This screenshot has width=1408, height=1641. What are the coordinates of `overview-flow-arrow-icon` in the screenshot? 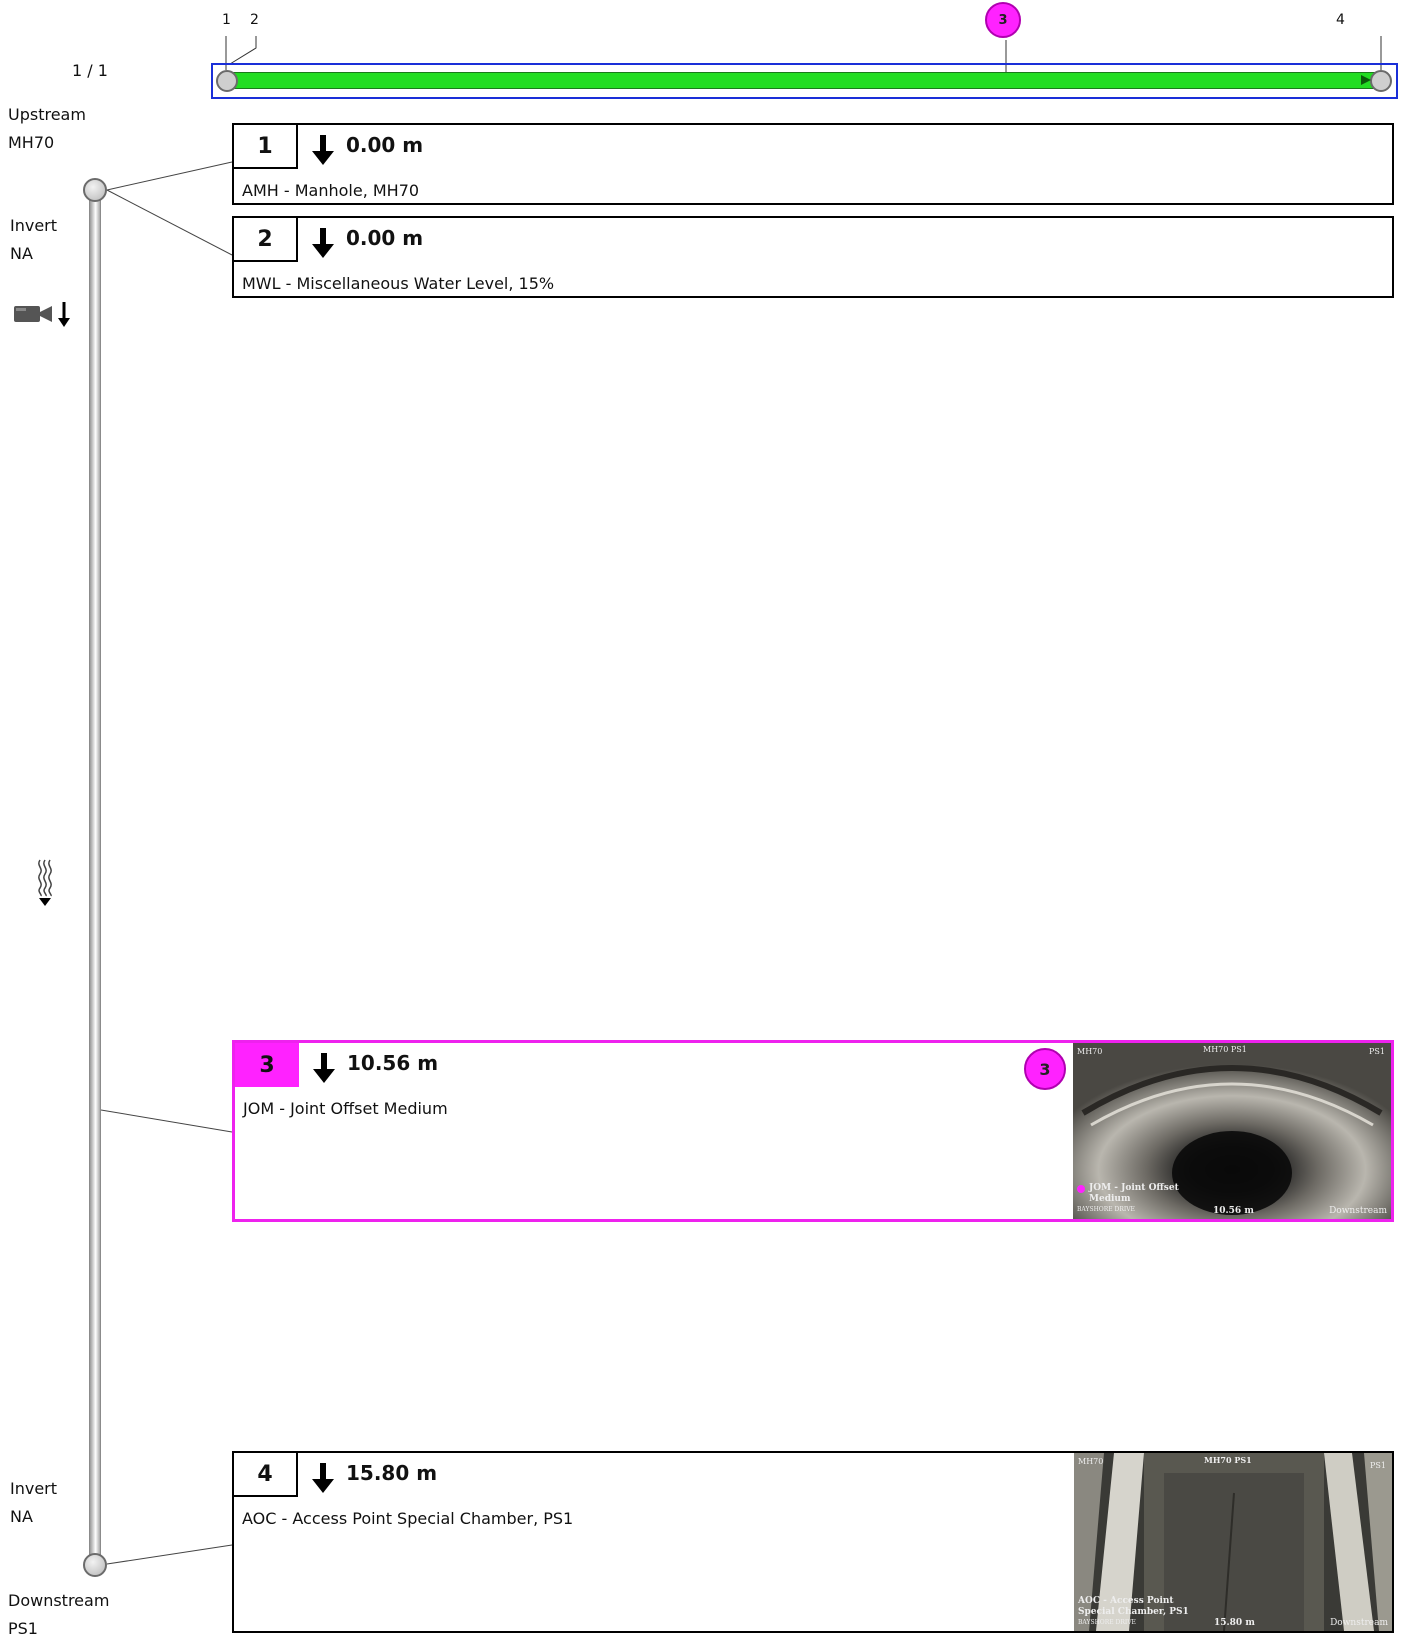 It's located at (1366, 80).